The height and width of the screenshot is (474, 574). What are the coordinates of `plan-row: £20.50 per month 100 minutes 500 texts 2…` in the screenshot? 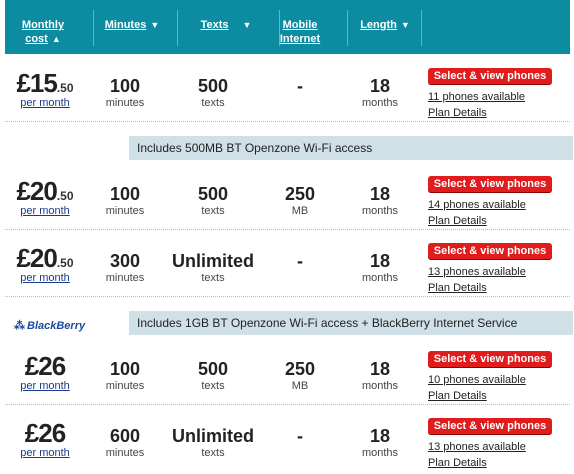 It's located at (287, 198).